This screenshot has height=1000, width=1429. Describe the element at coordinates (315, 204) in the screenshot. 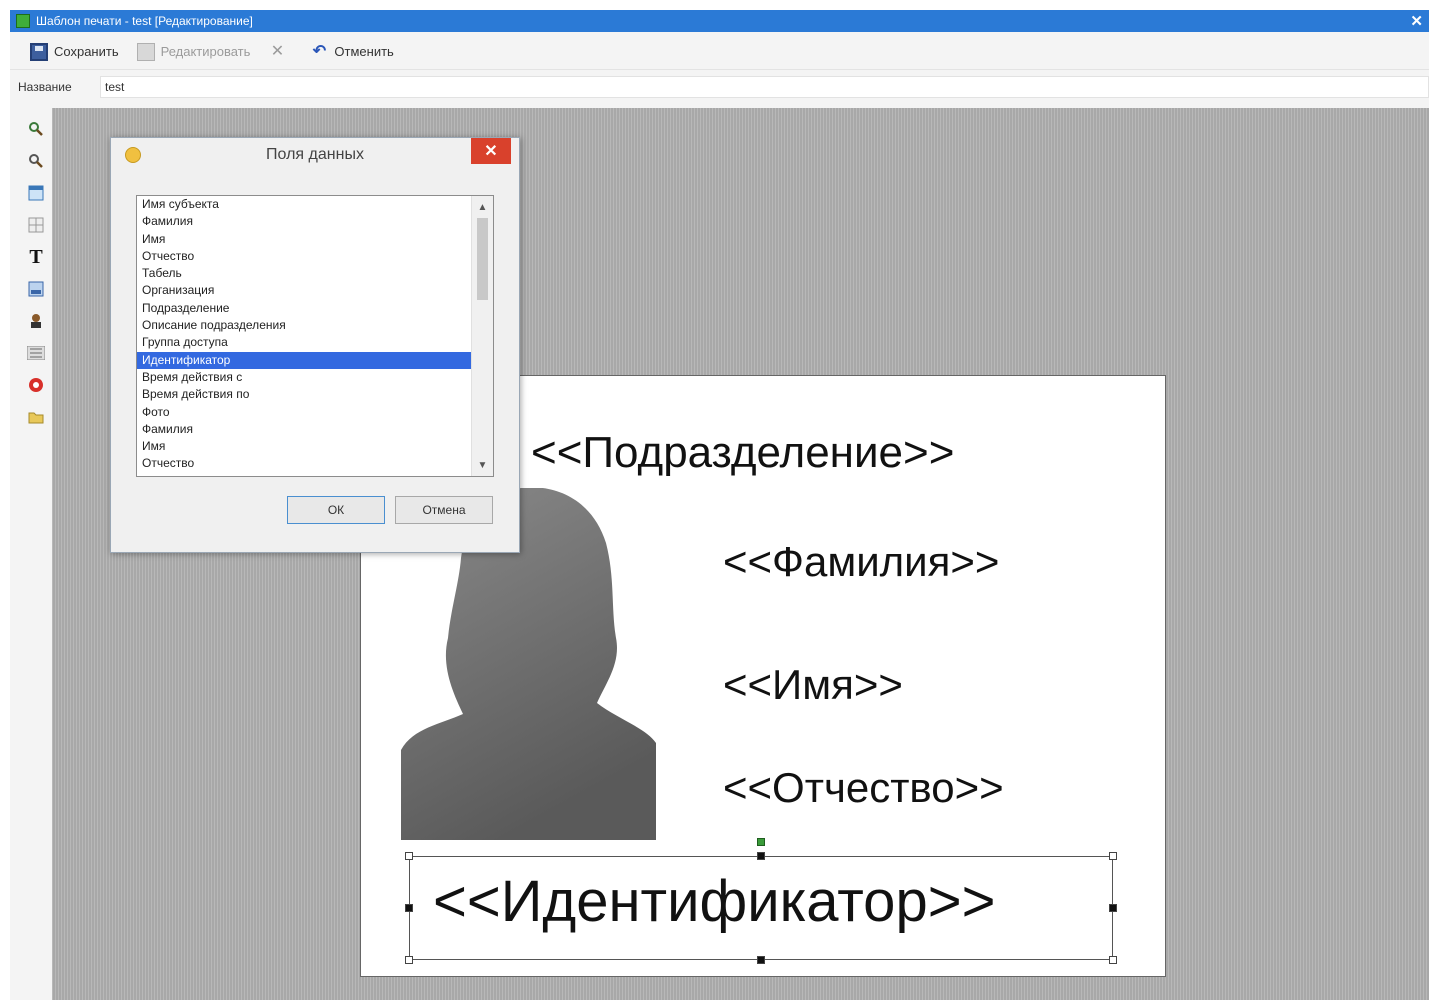

I see `list-item: Имя субъекта` at that location.